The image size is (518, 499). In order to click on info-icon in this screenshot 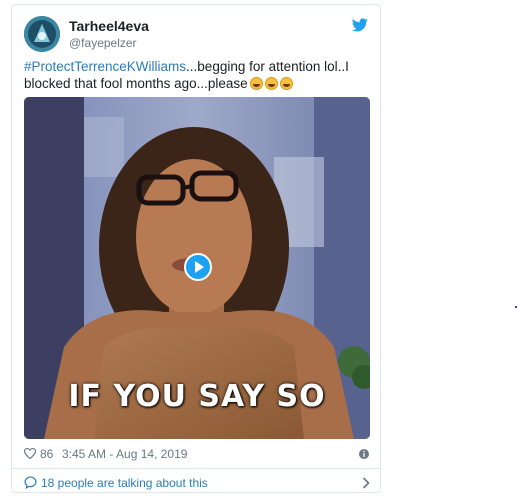, I will do `click(364, 454)`.